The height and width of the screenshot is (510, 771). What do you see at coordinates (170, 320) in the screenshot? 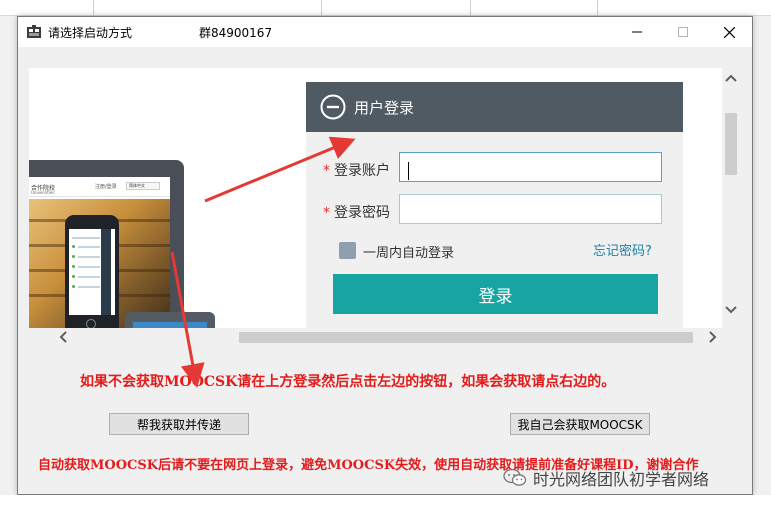
I see `tablet-illustration` at bounding box center [170, 320].